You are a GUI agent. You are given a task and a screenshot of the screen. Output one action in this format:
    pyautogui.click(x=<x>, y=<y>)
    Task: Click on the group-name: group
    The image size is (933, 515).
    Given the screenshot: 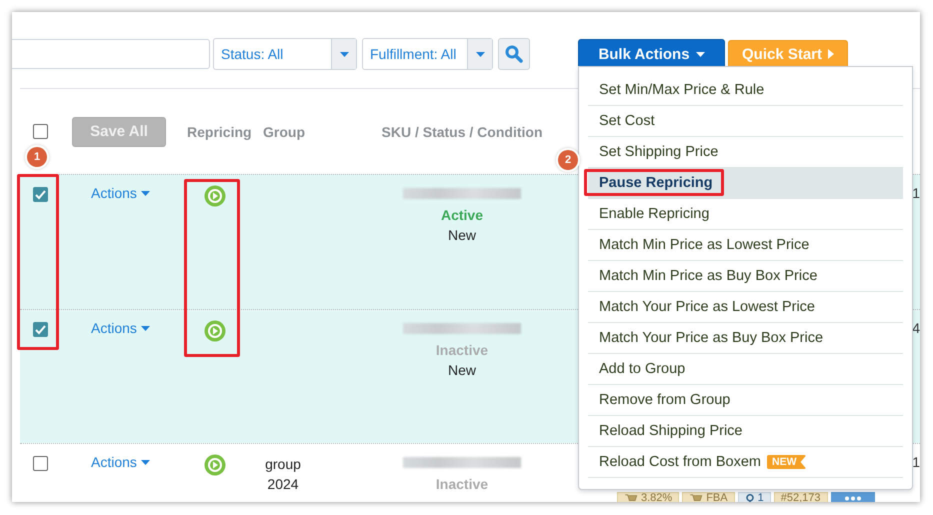 What is the action you would take?
    pyautogui.click(x=283, y=464)
    